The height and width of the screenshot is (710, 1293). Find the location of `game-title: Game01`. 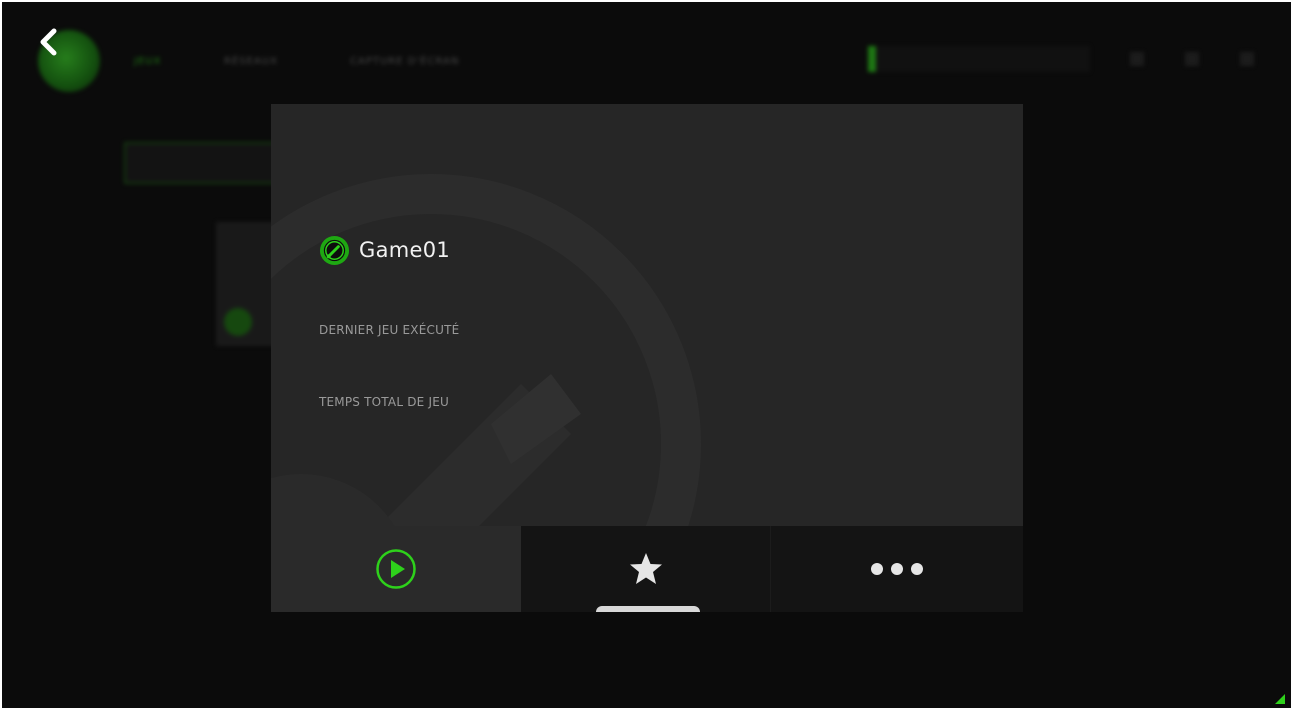

game-title: Game01 is located at coordinates (405, 250).